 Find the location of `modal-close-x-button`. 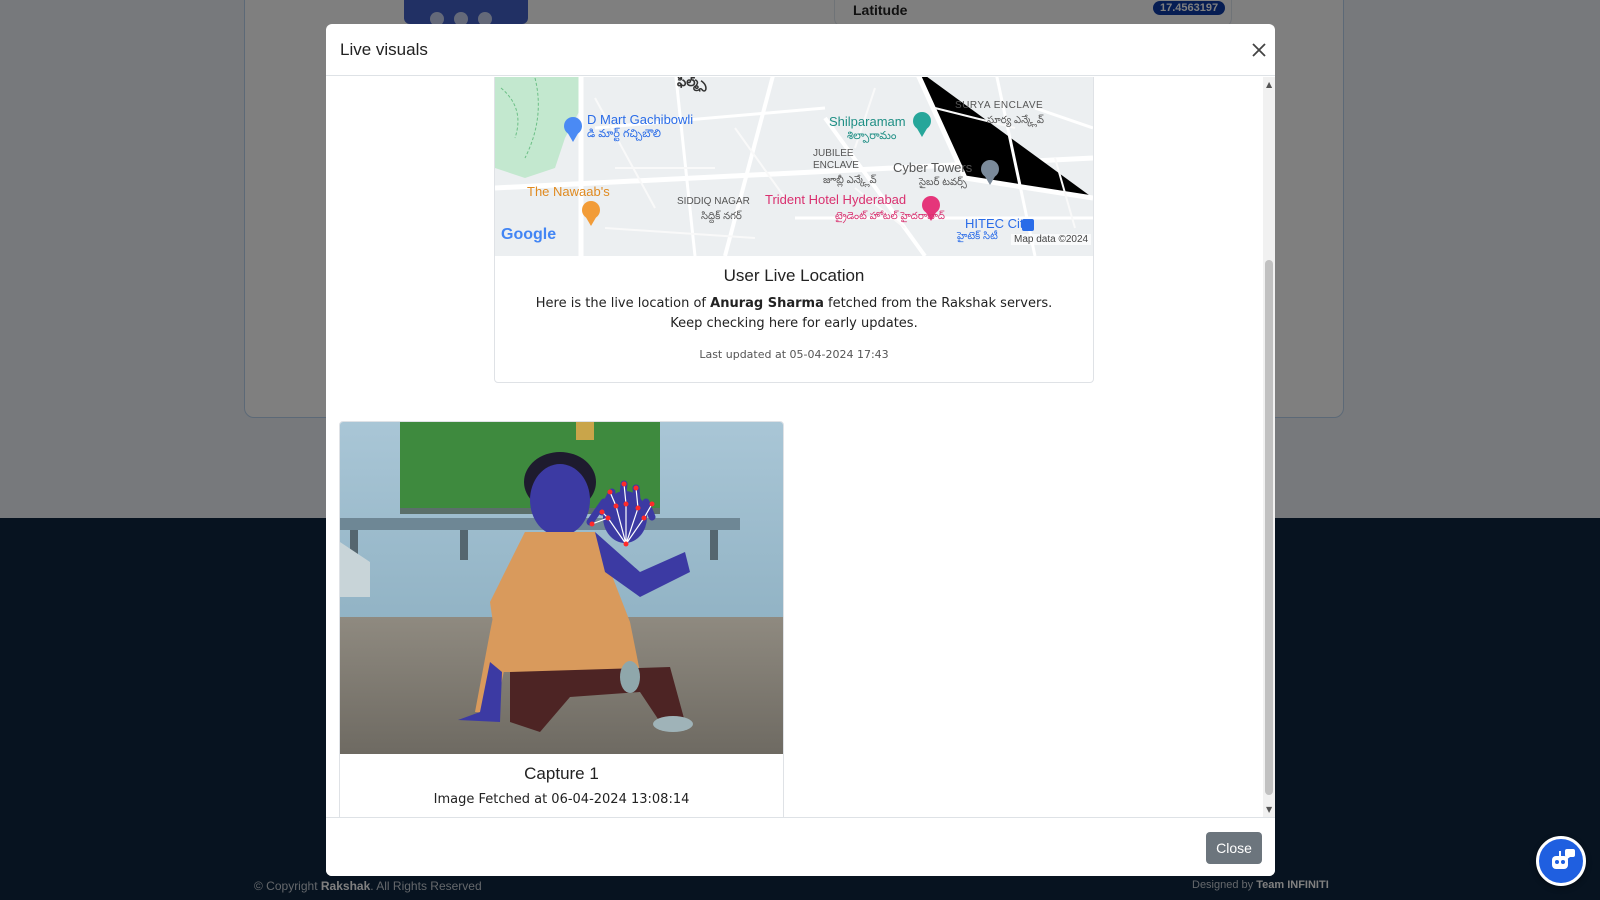

modal-close-x-button is located at coordinates (1259, 50).